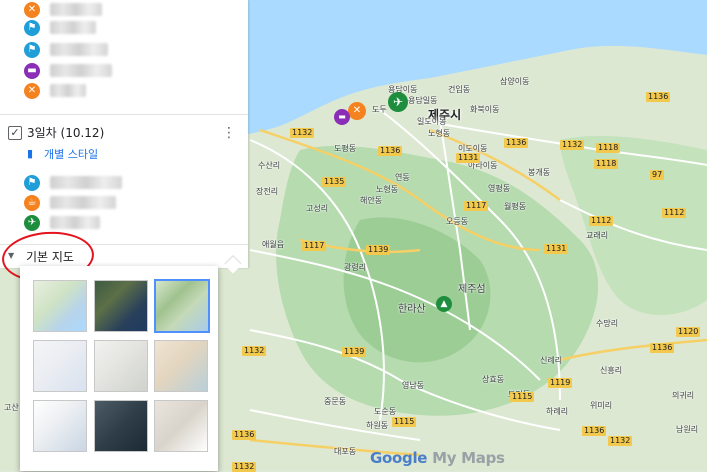 The width and height of the screenshot is (707, 472). I want to click on place-label: 삼양이동, so click(515, 81).